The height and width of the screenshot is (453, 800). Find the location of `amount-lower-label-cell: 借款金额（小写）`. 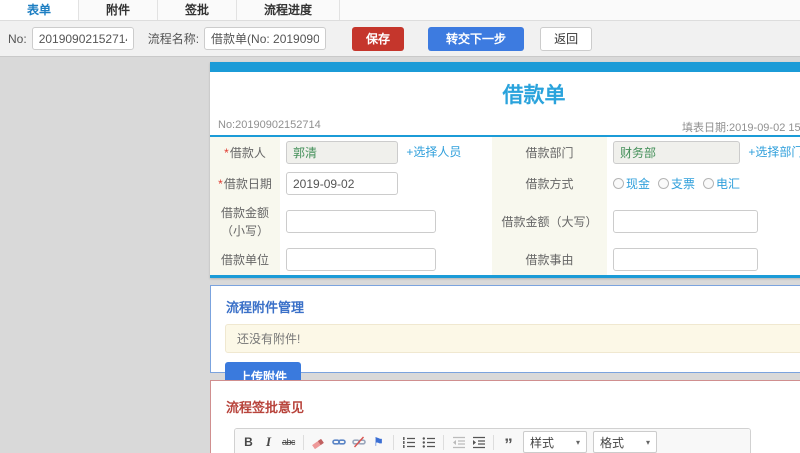

amount-lower-label-cell: 借款金额（小写） is located at coordinates (245, 221).